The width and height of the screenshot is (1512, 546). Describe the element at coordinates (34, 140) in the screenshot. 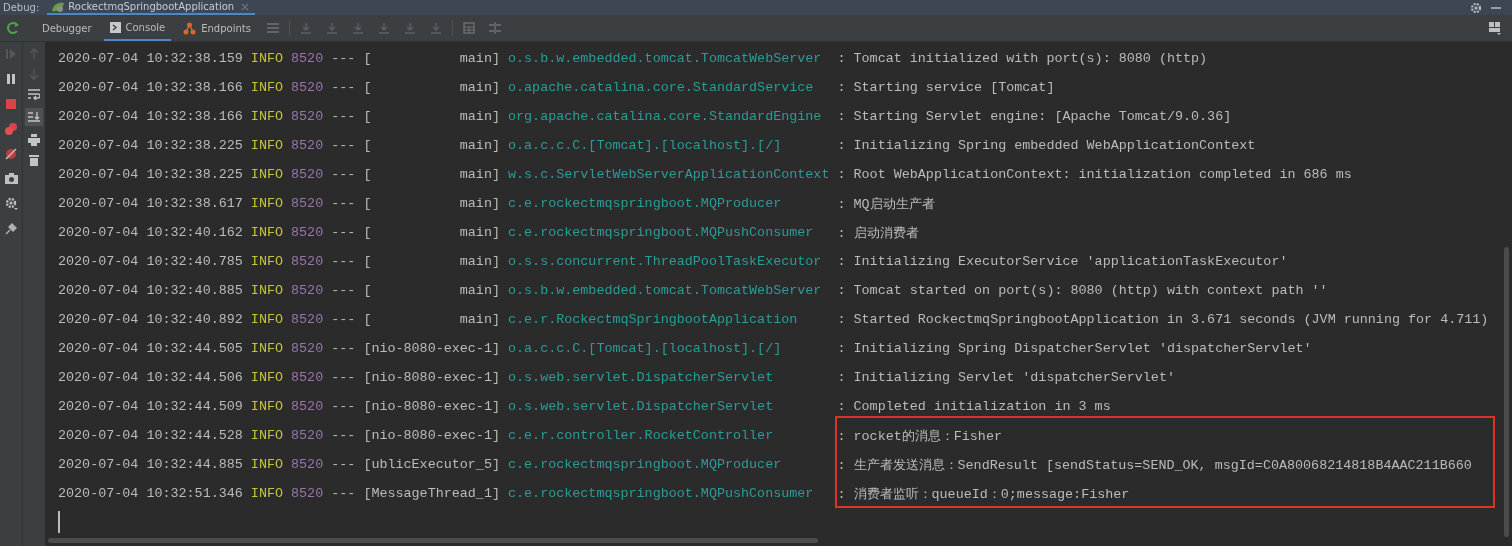

I see `print-icon` at that location.